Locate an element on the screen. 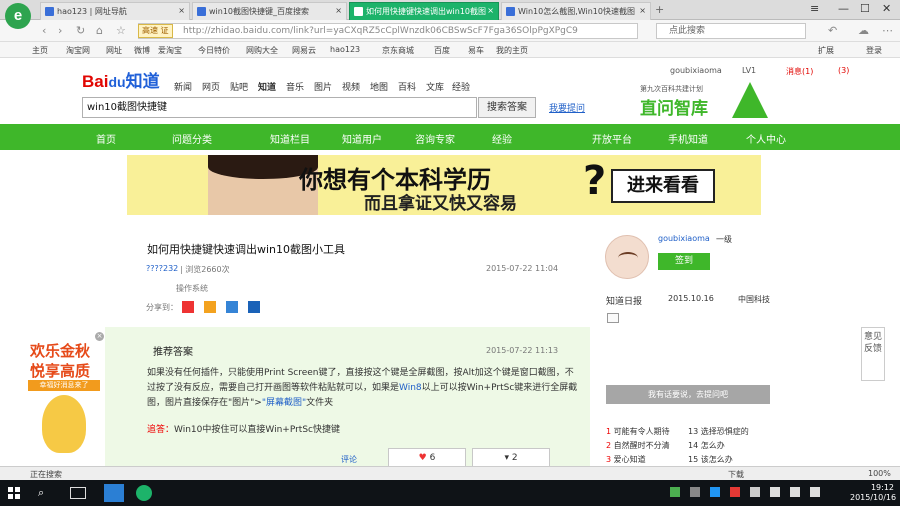  upvote-button: ♥ 6 is located at coordinates (427, 458).